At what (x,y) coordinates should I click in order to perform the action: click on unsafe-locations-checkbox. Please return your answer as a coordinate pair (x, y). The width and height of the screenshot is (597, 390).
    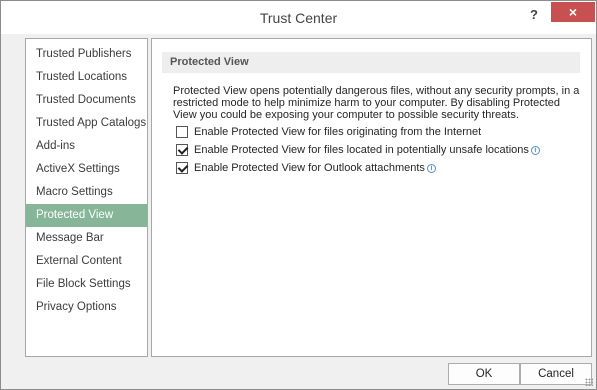
    Looking at the image, I should click on (182, 150).